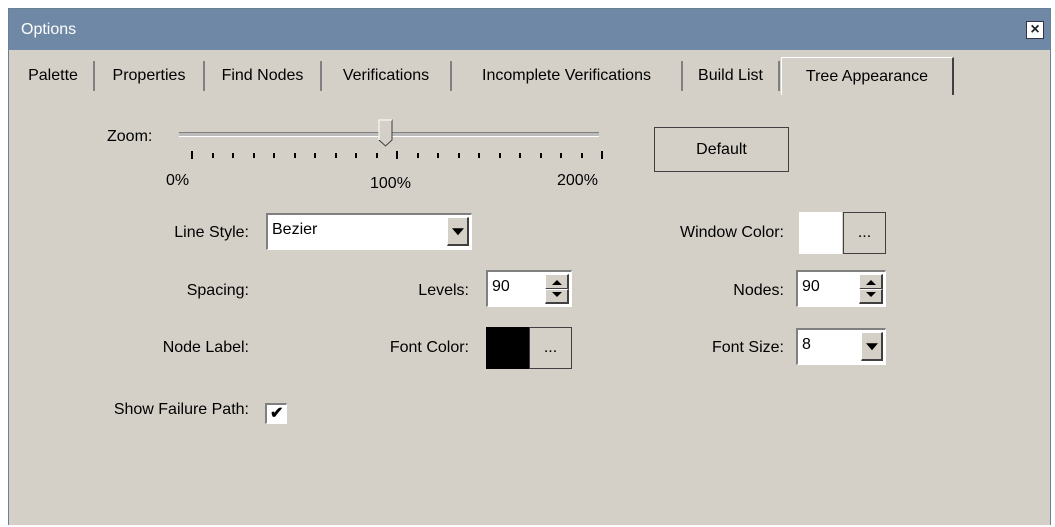 The width and height of the screenshot is (1055, 527). What do you see at coordinates (567, 76) in the screenshot?
I see `tab-incomplete-verifications: Incomplete Verifications` at bounding box center [567, 76].